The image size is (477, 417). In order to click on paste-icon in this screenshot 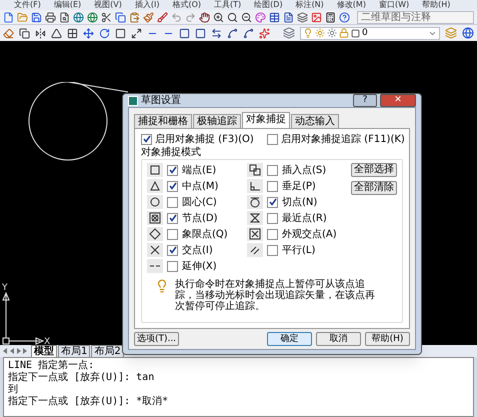, I will do `click(134, 17)`.